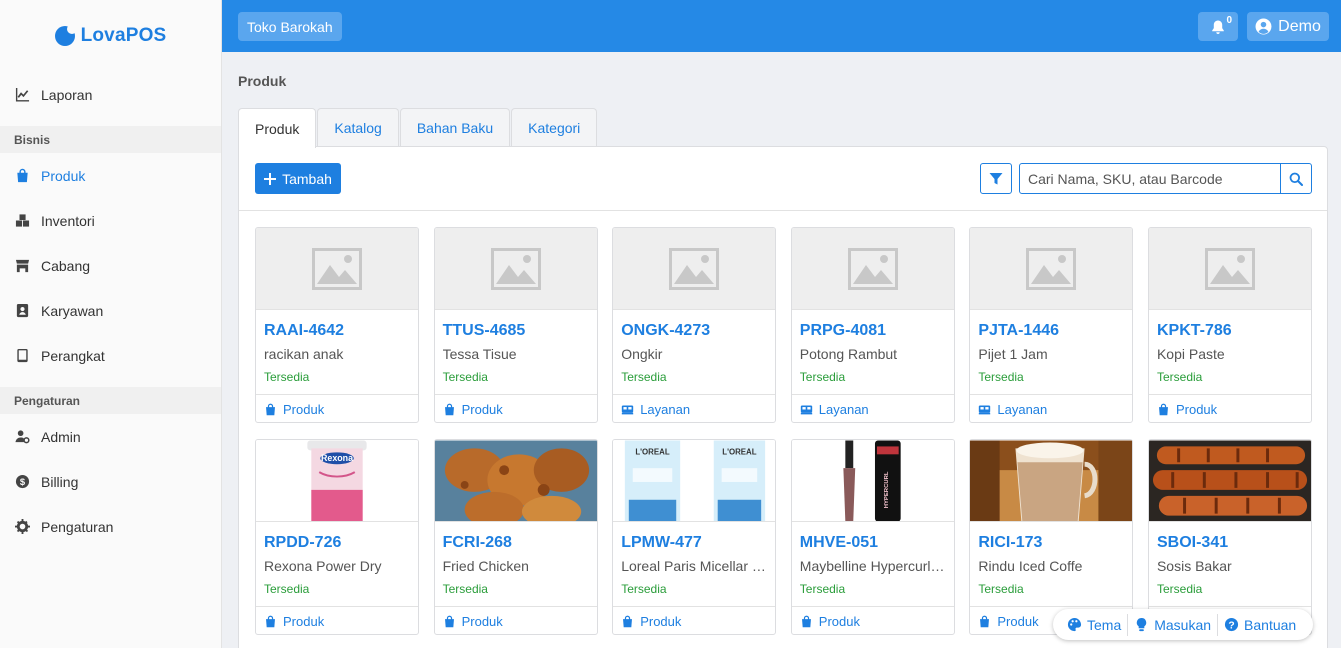 The image size is (1341, 648). What do you see at coordinates (455, 127) in the screenshot?
I see `tab-bahan-baku: Bahan Baku` at bounding box center [455, 127].